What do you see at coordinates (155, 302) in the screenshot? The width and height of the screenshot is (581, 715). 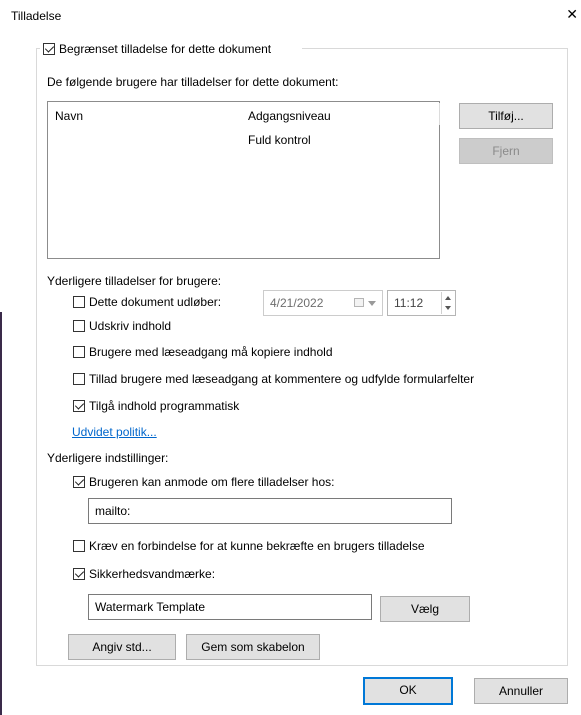 I see `expires-label: Dette dokument udløber:` at bounding box center [155, 302].